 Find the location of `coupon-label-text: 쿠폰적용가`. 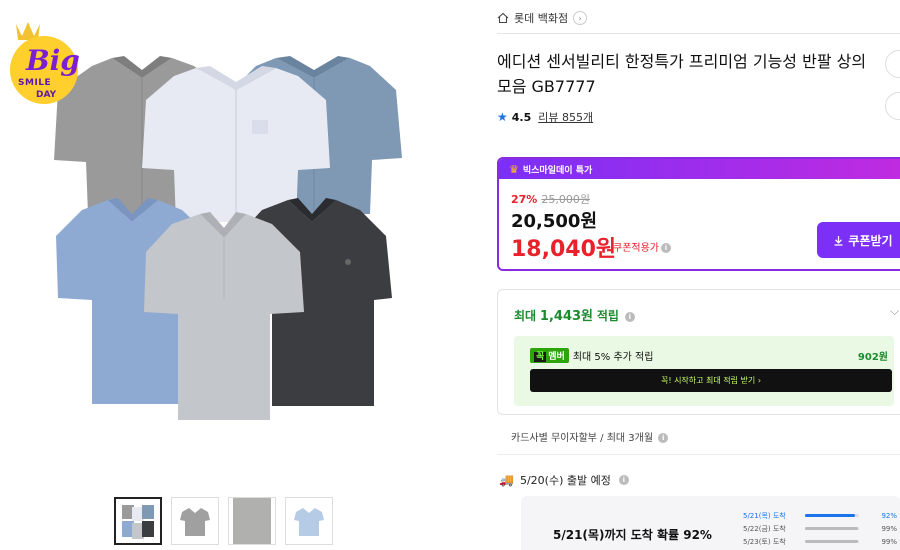

coupon-label-text: 쿠폰적용가 is located at coordinates (636, 248).